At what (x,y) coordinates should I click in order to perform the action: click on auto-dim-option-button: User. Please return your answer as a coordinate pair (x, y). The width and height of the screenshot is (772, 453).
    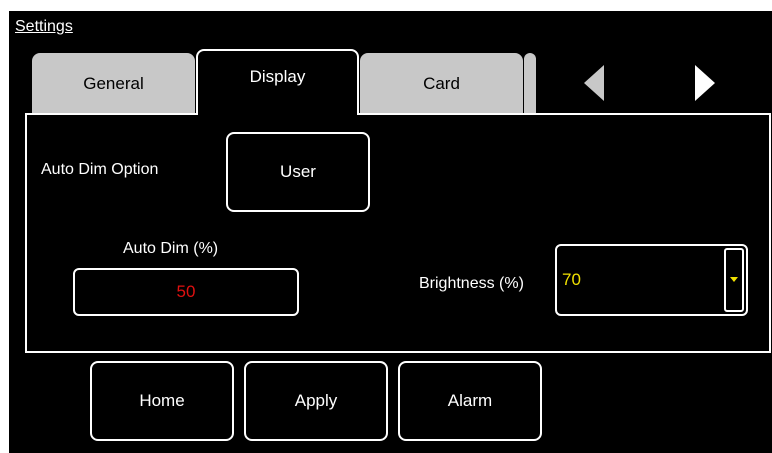
    Looking at the image, I should click on (298, 172).